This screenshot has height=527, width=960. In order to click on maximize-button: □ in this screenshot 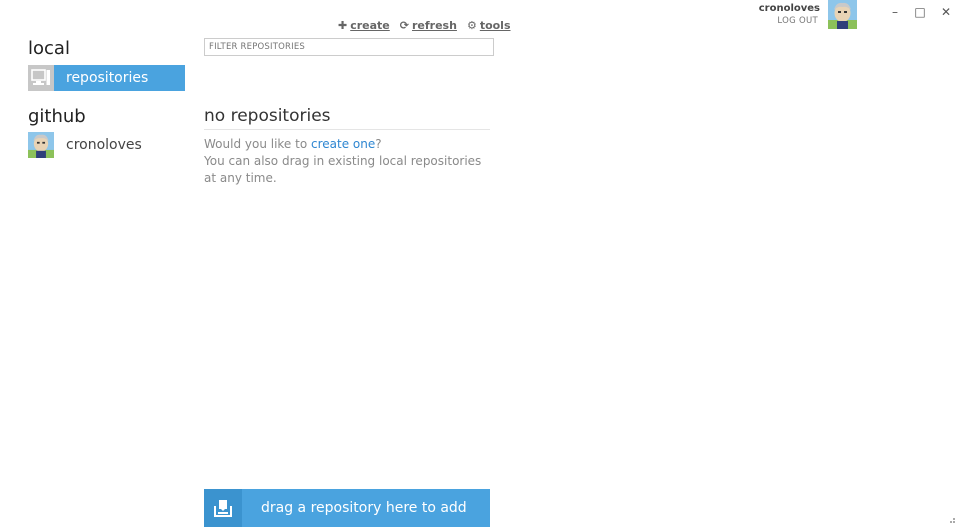, I will do `click(920, 12)`.